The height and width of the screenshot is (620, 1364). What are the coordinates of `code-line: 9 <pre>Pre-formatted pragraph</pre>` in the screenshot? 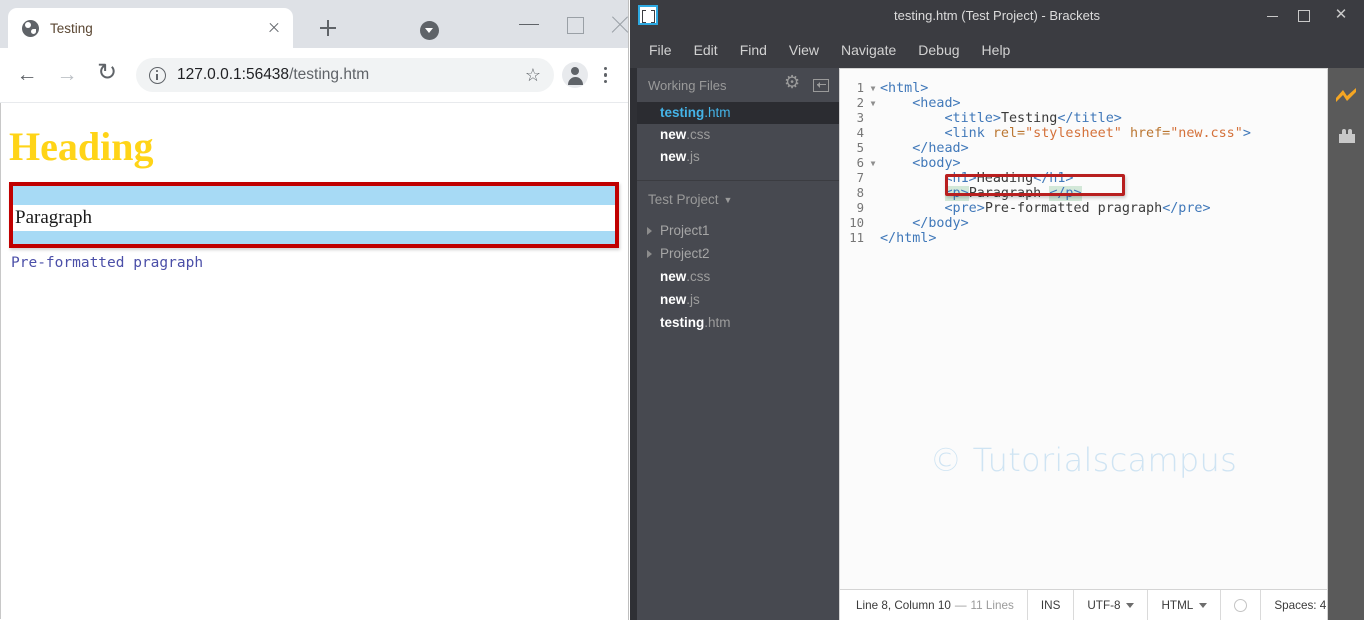 It's located at (1083, 208).